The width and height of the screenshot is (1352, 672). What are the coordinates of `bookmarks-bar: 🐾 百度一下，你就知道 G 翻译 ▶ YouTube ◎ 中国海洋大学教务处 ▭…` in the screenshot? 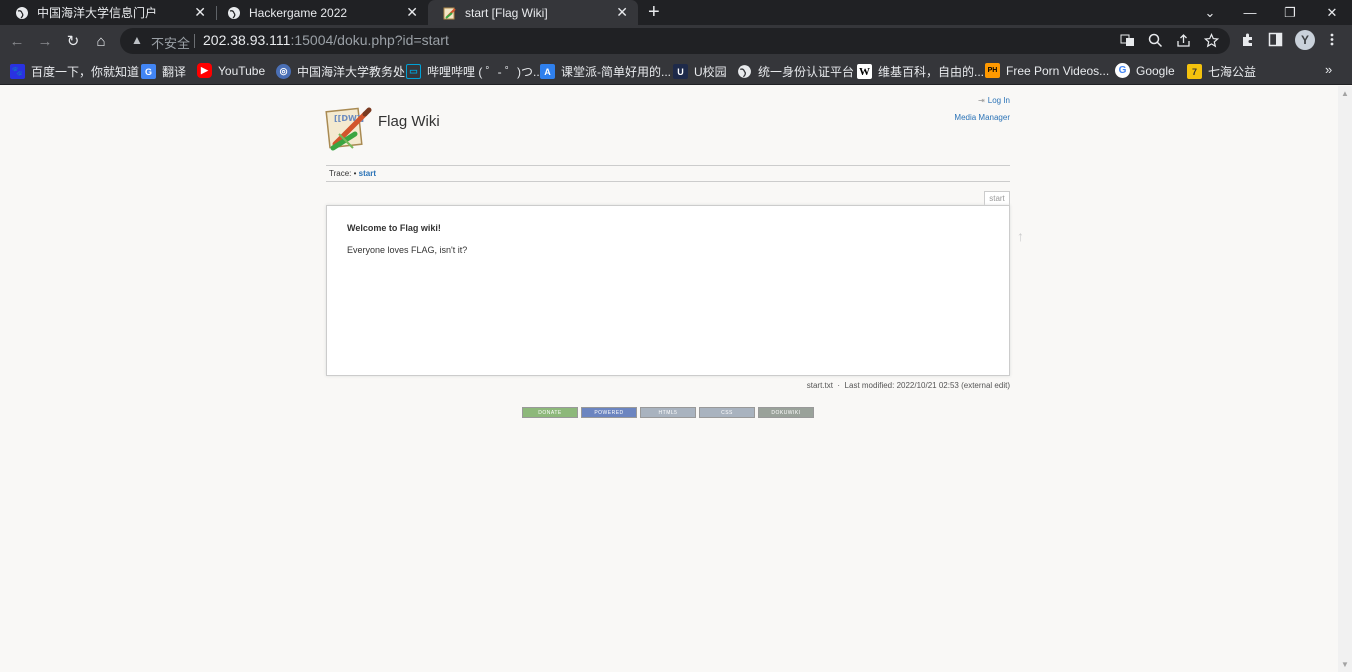 It's located at (676, 71).